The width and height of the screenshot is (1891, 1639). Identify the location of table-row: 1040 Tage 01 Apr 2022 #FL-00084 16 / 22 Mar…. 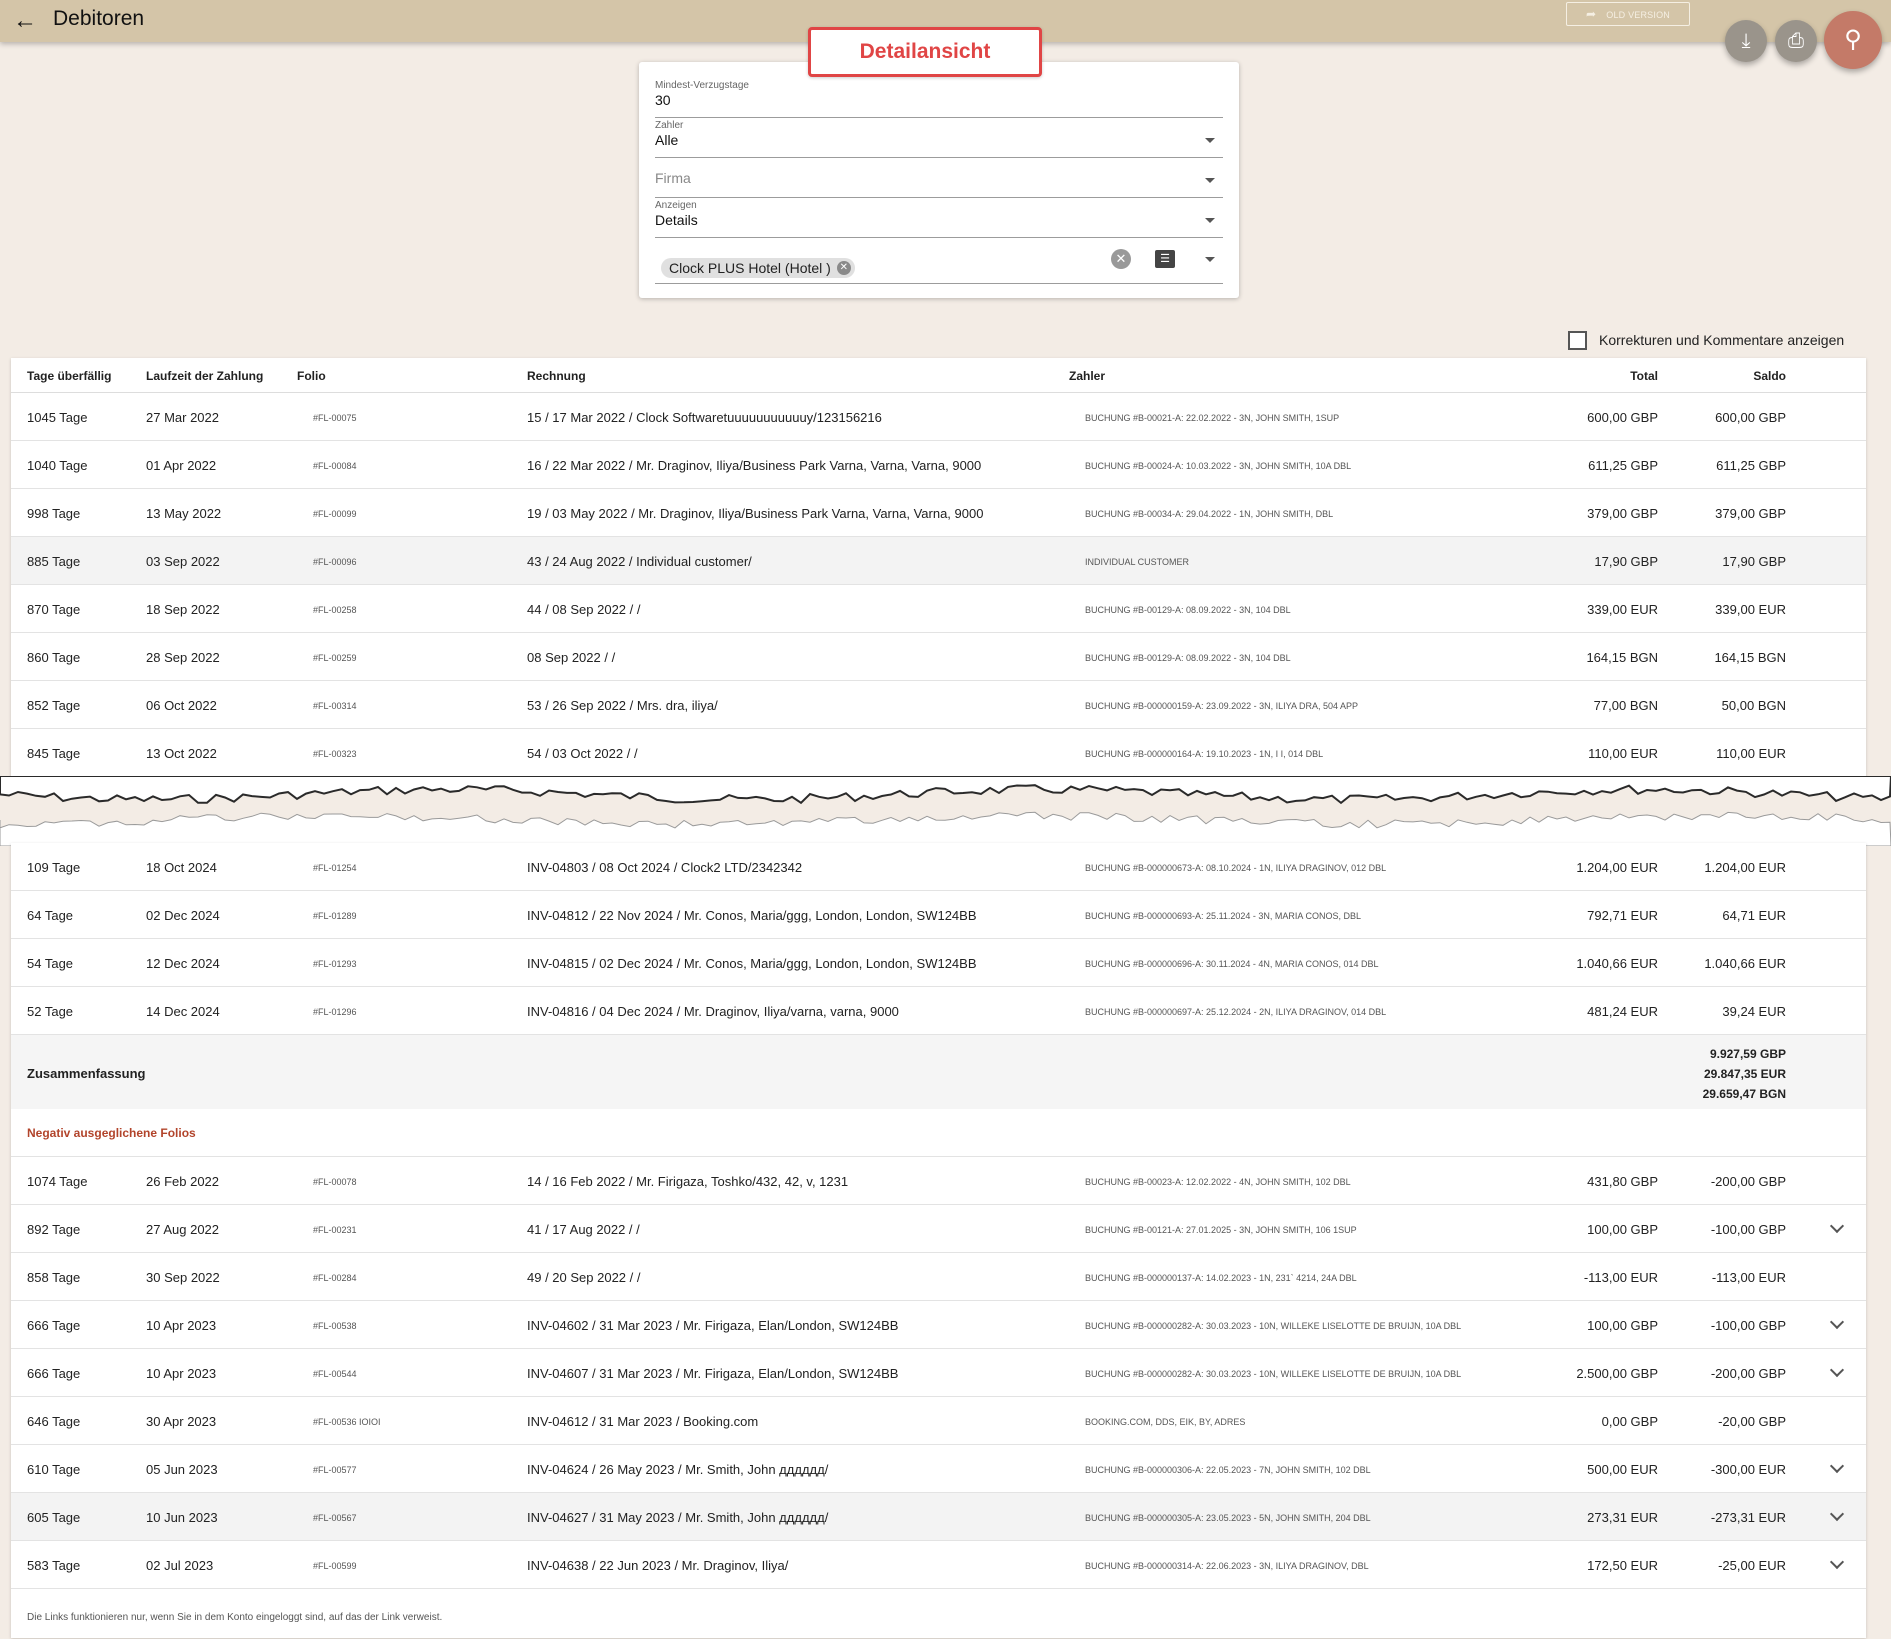
(938, 465).